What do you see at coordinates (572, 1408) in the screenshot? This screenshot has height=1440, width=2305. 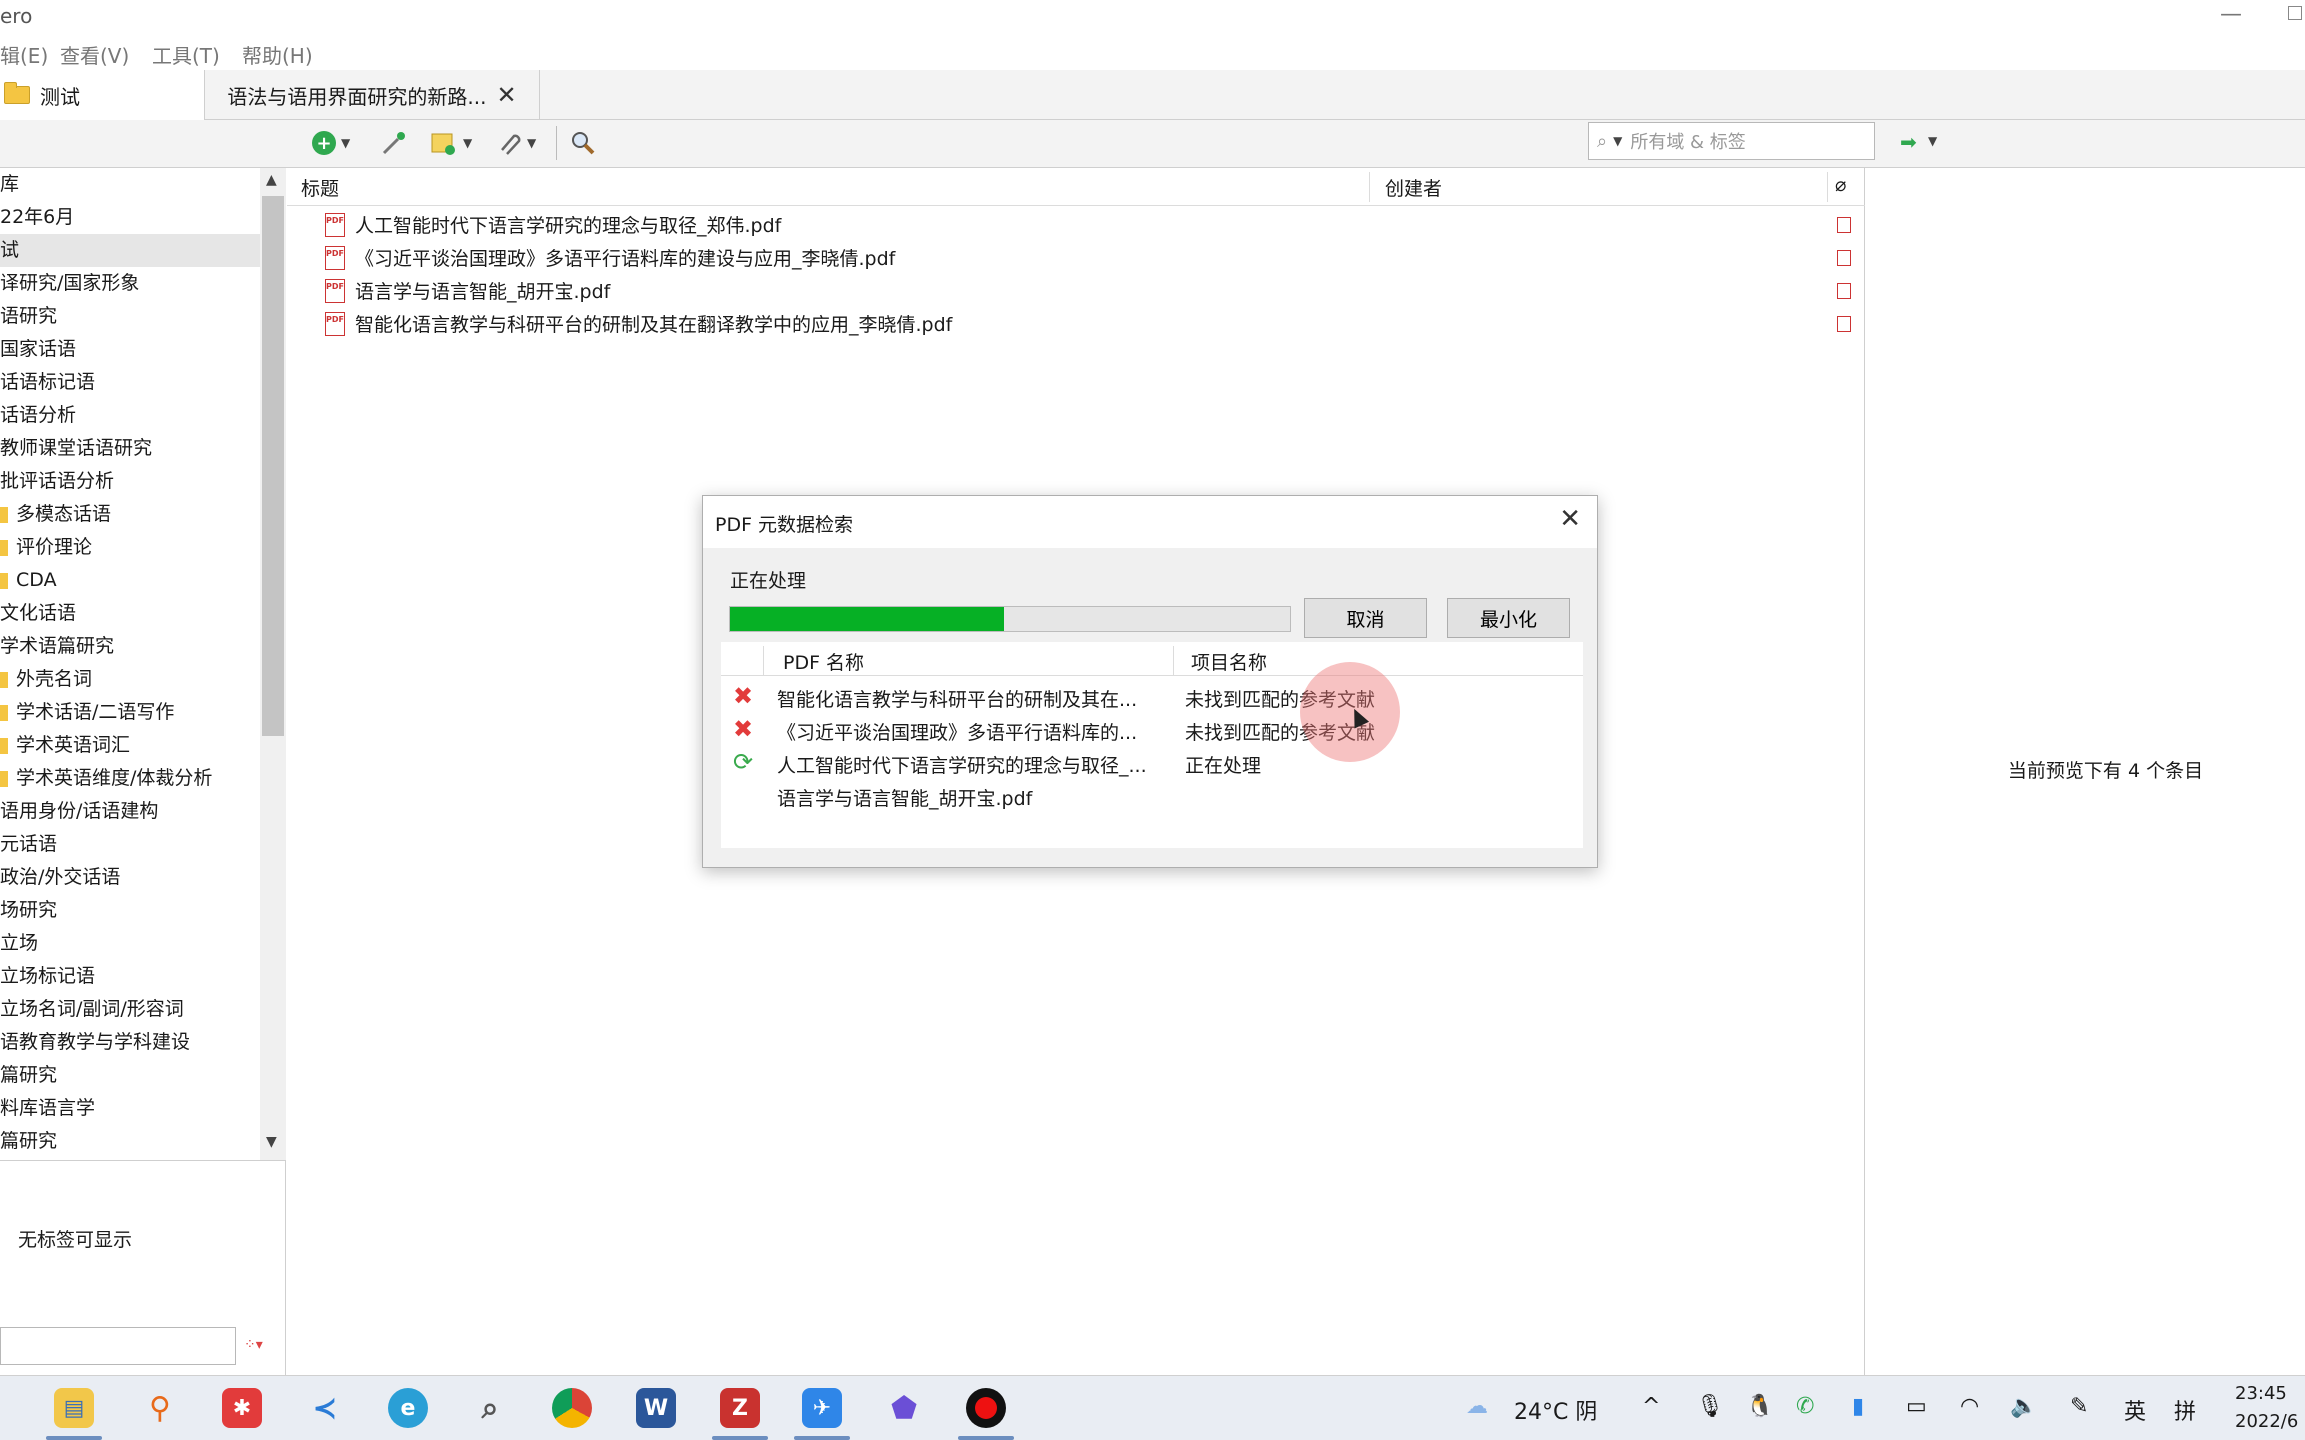 I see `chrome-icon` at bounding box center [572, 1408].